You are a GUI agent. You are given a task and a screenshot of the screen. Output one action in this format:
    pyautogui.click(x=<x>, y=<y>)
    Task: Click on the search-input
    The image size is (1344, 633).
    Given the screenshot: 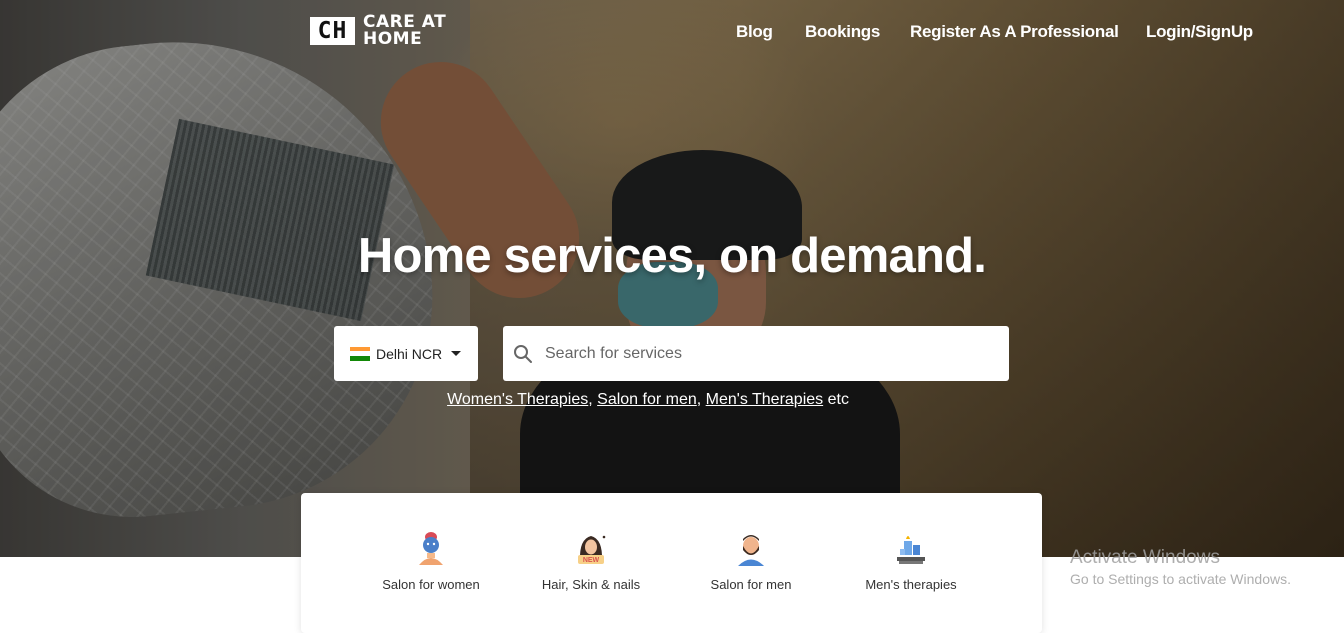 What is the action you would take?
    pyautogui.click(x=765, y=353)
    